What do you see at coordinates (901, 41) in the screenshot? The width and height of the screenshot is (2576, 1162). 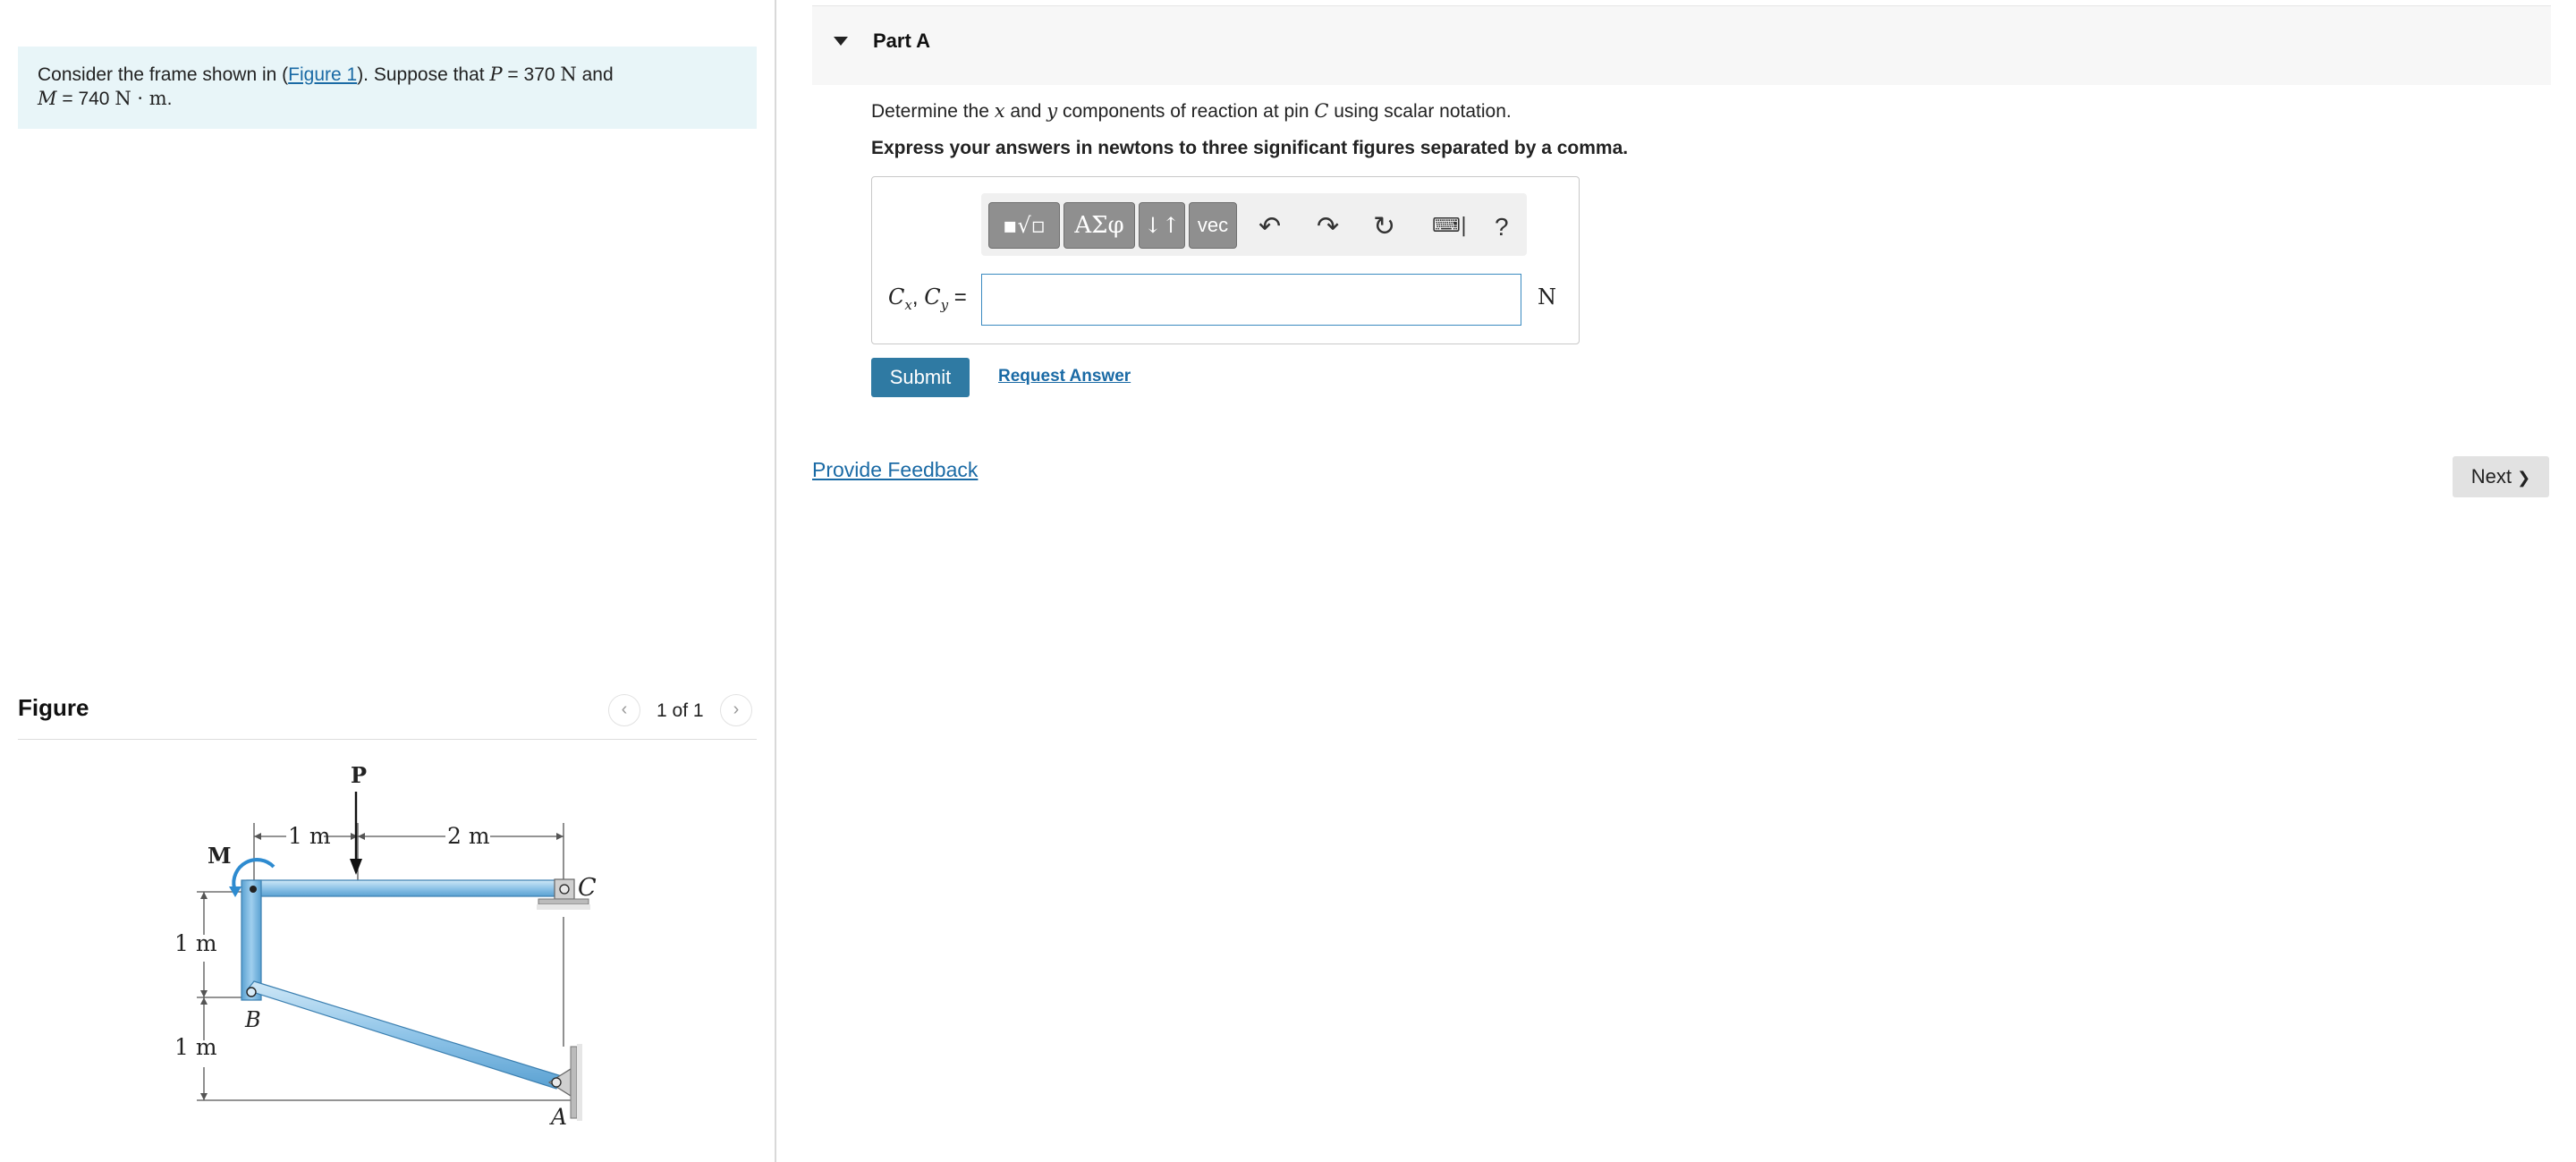 I see `part-title: Part A` at bounding box center [901, 41].